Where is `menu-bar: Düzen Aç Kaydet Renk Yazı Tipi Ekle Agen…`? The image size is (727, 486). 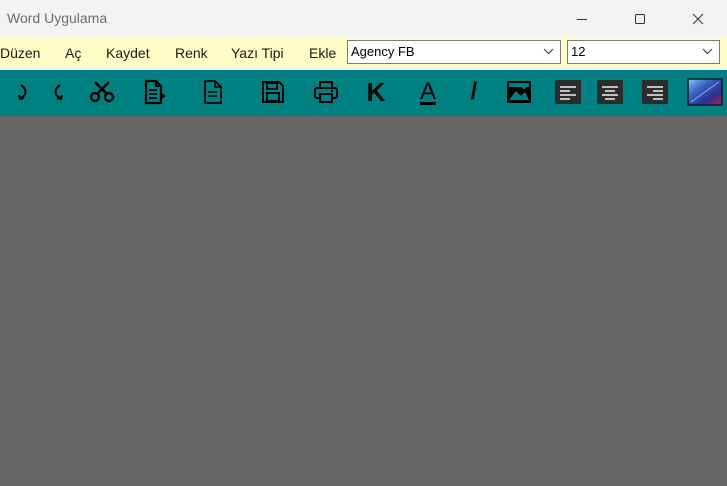 menu-bar: Düzen Aç Kaydet Renk Yazı Tipi Ekle Agen… is located at coordinates (363, 53).